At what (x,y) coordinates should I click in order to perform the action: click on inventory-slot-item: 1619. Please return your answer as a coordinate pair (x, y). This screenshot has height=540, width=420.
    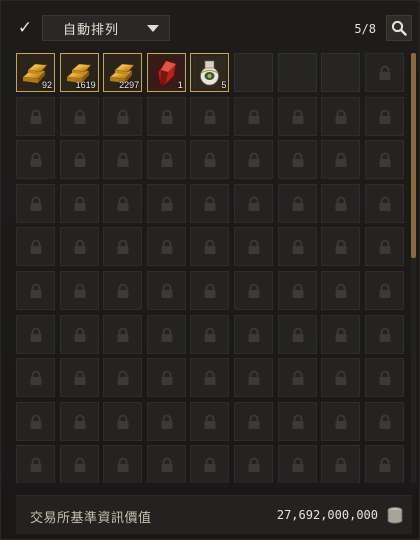
    Looking at the image, I should click on (79, 72).